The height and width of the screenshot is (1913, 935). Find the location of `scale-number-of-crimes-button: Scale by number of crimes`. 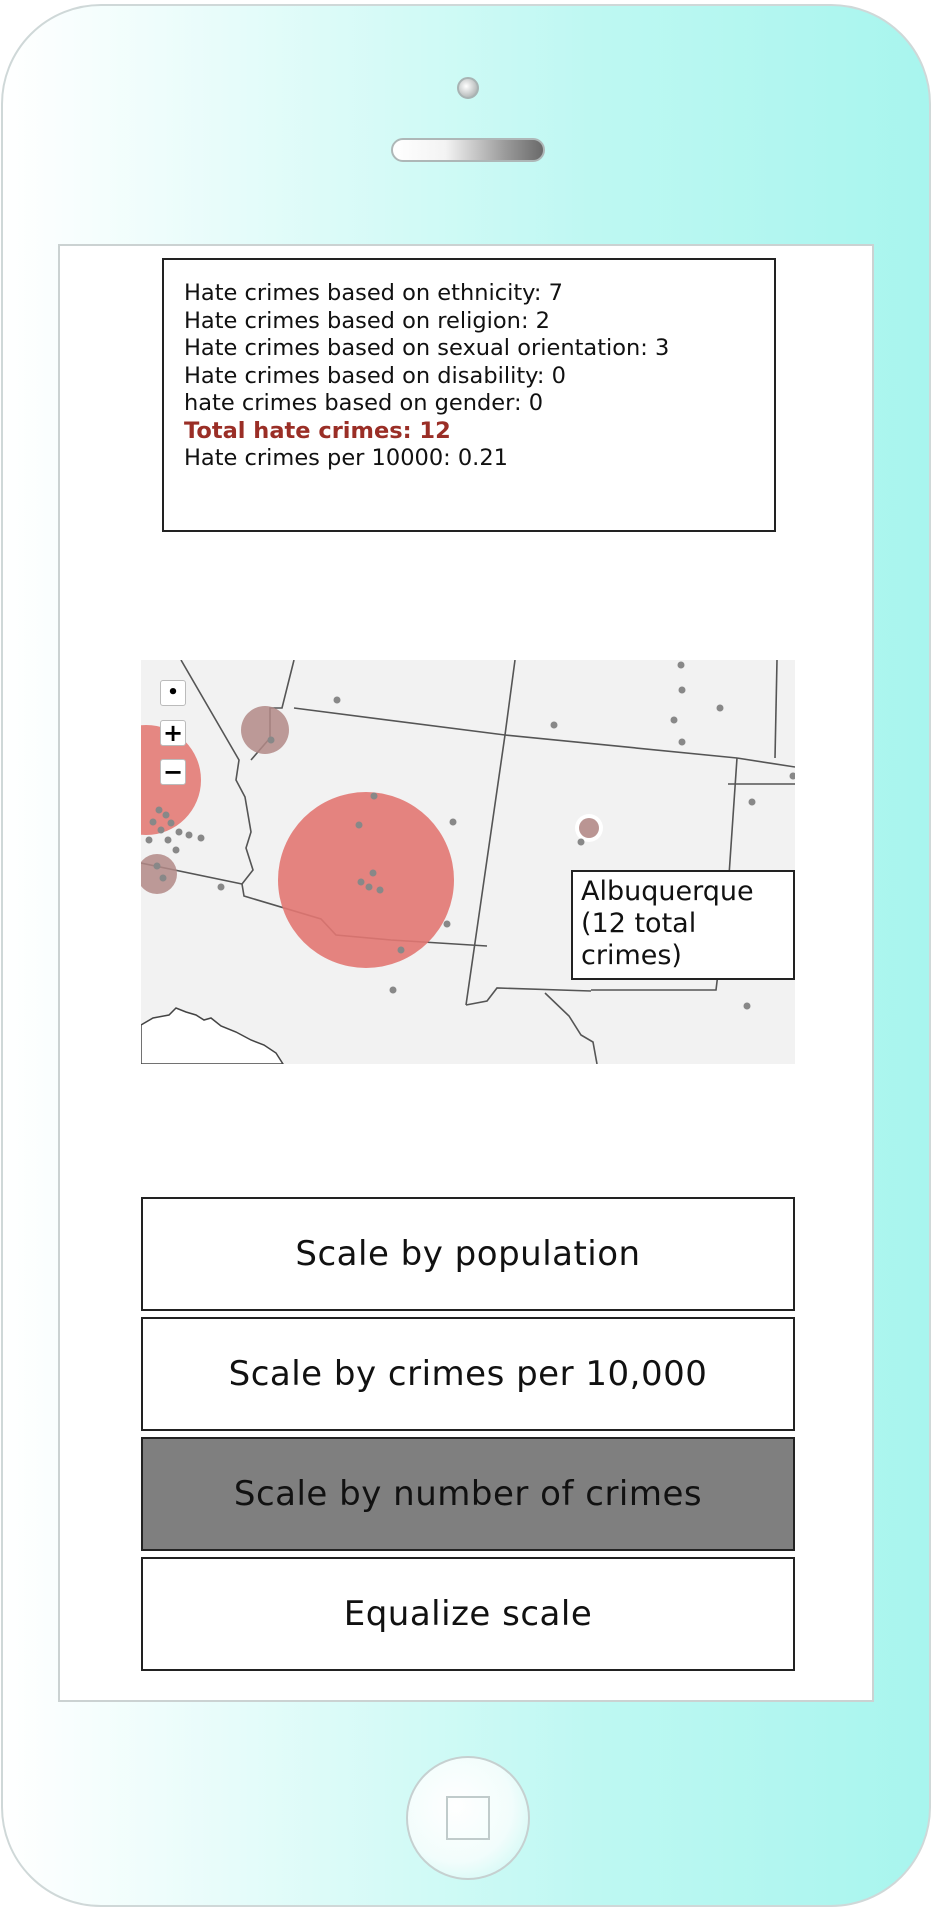

scale-number-of-crimes-button: Scale by number of crimes is located at coordinates (468, 1494).